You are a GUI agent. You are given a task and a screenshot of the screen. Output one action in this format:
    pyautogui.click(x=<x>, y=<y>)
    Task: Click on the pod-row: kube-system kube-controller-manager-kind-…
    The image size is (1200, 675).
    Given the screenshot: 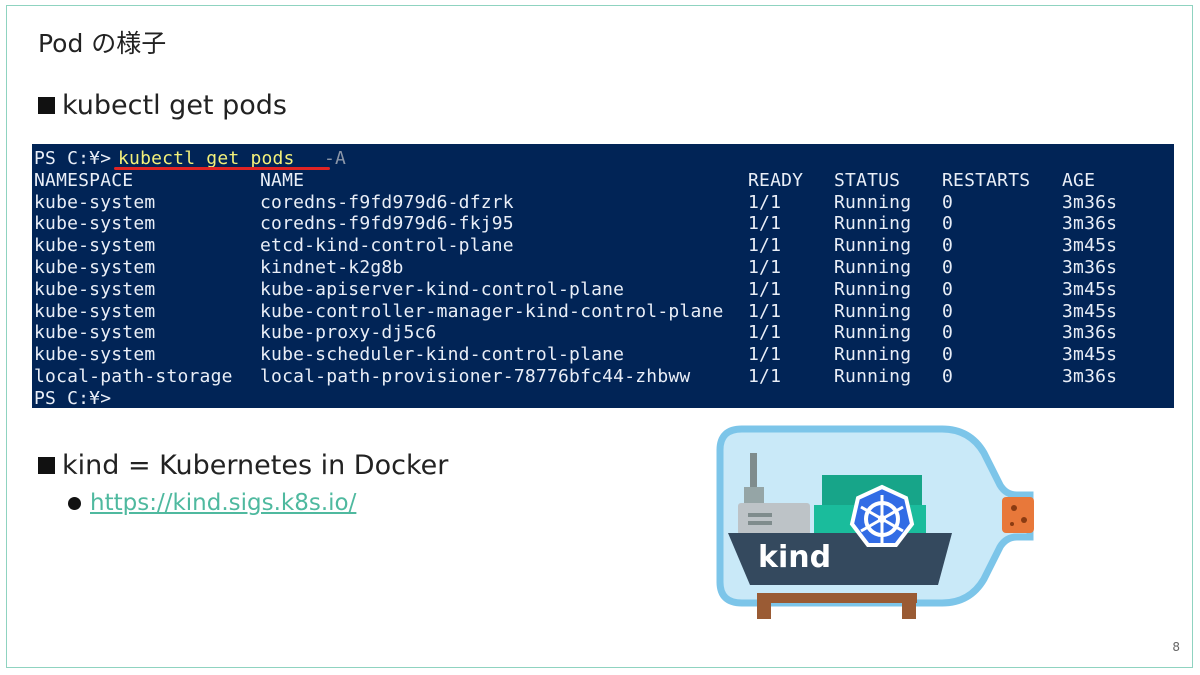 What is the action you would take?
    pyautogui.click(x=603, y=312)
    